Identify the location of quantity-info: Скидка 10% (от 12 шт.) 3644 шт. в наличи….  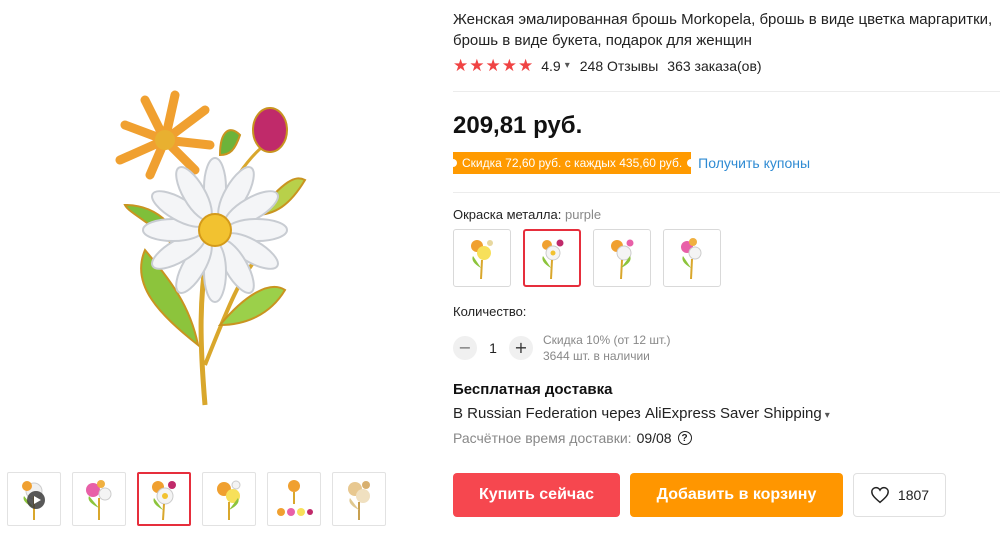
(607, 348).